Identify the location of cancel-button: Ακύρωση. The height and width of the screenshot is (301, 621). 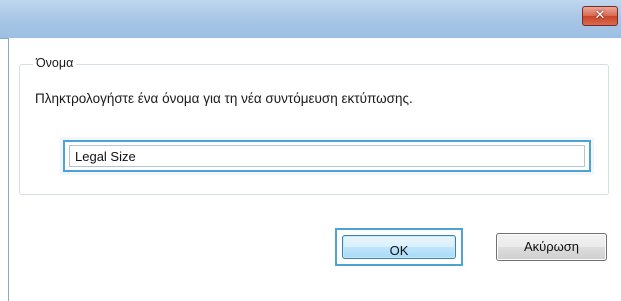
(551, 247).